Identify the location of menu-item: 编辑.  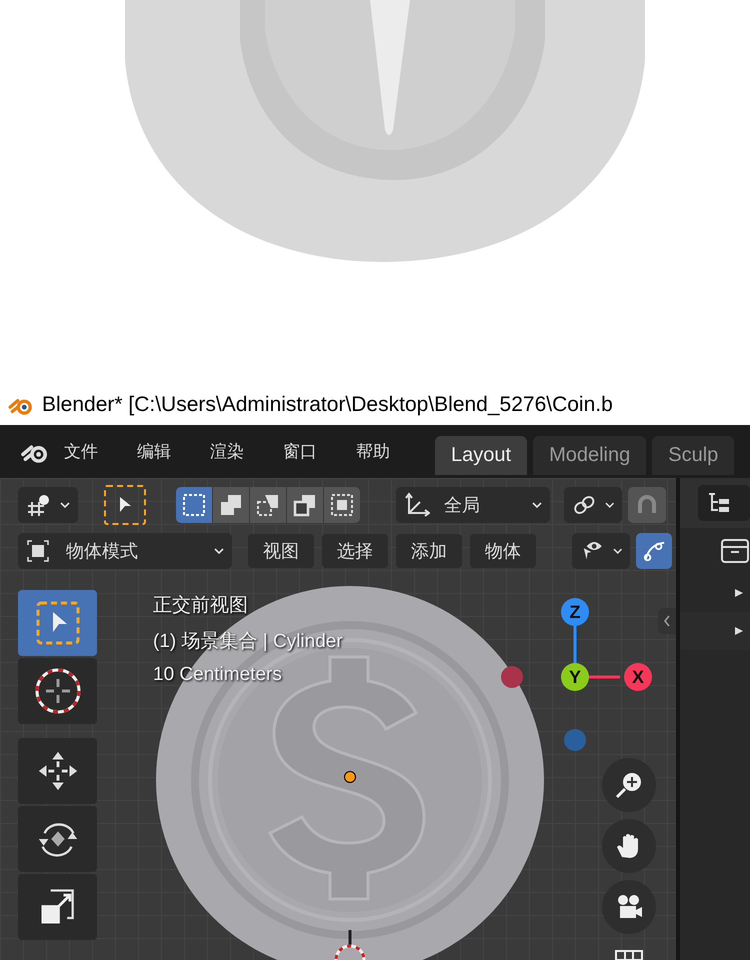
(173, 451).